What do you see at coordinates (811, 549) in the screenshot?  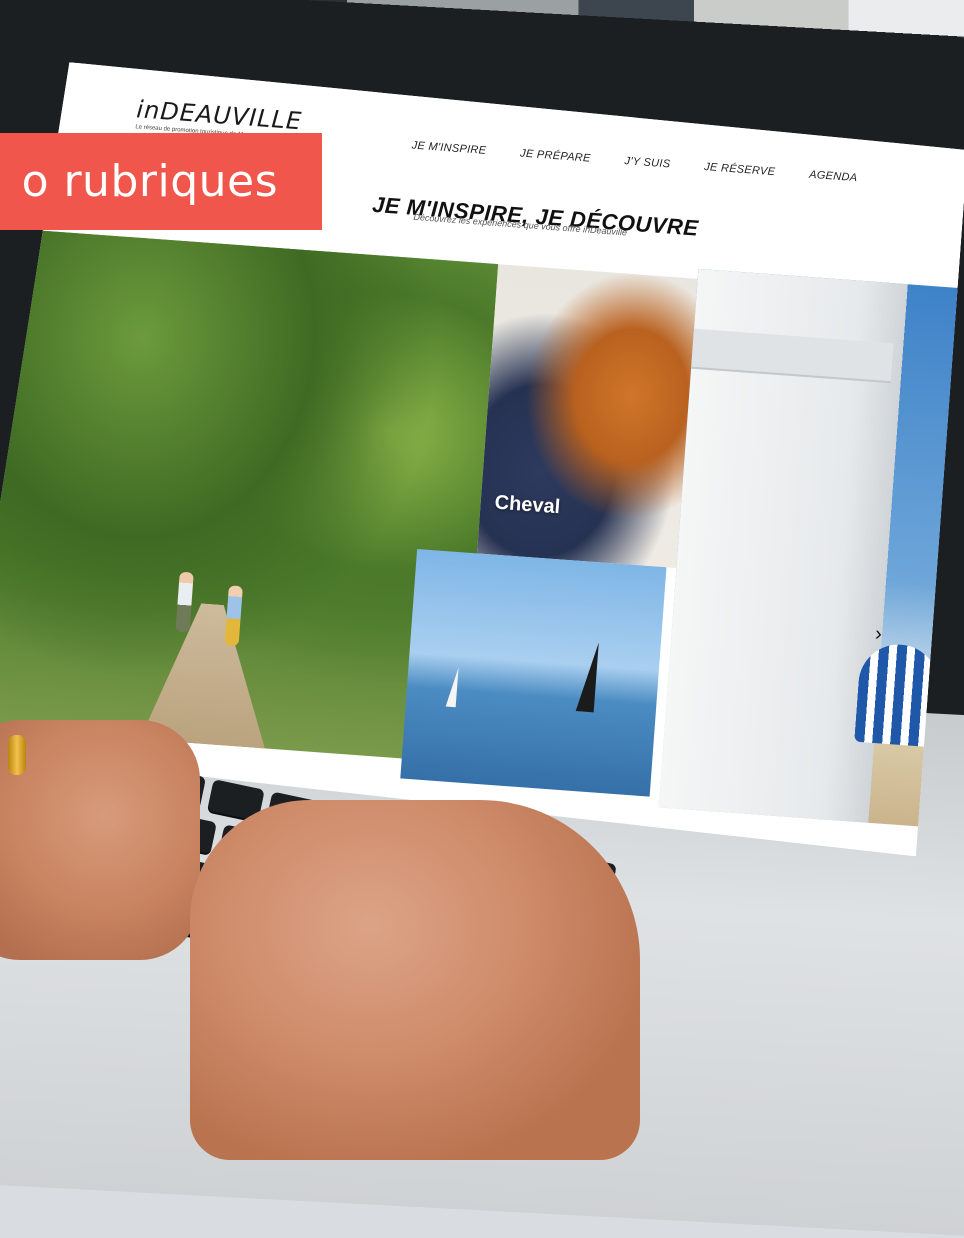 I see `gallery-tile-beach` at bounding box center [811, 549].